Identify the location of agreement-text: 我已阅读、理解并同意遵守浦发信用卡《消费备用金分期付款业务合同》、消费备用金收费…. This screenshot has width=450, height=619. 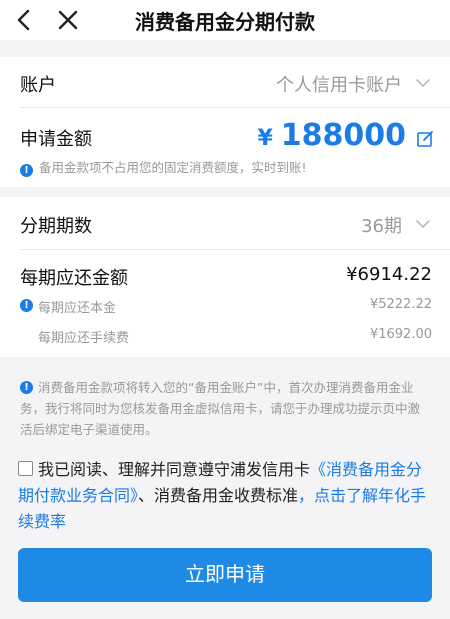
(228, 496).